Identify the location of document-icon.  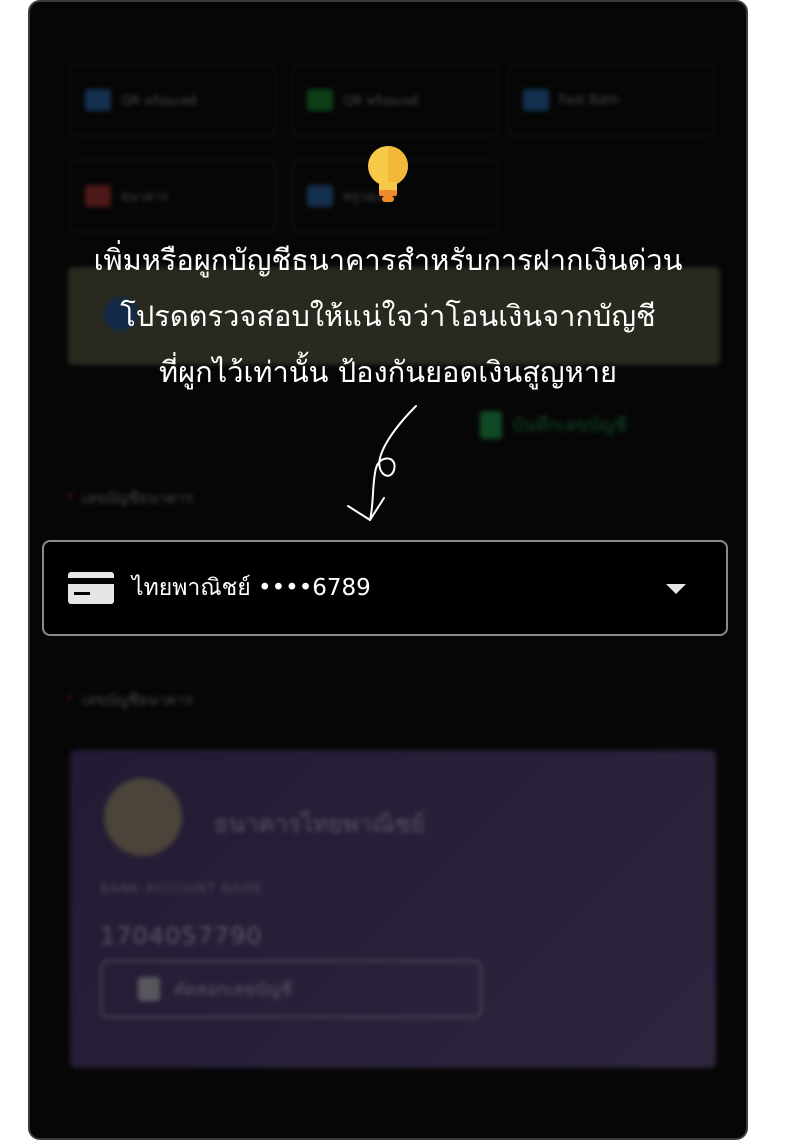
(491, 424).